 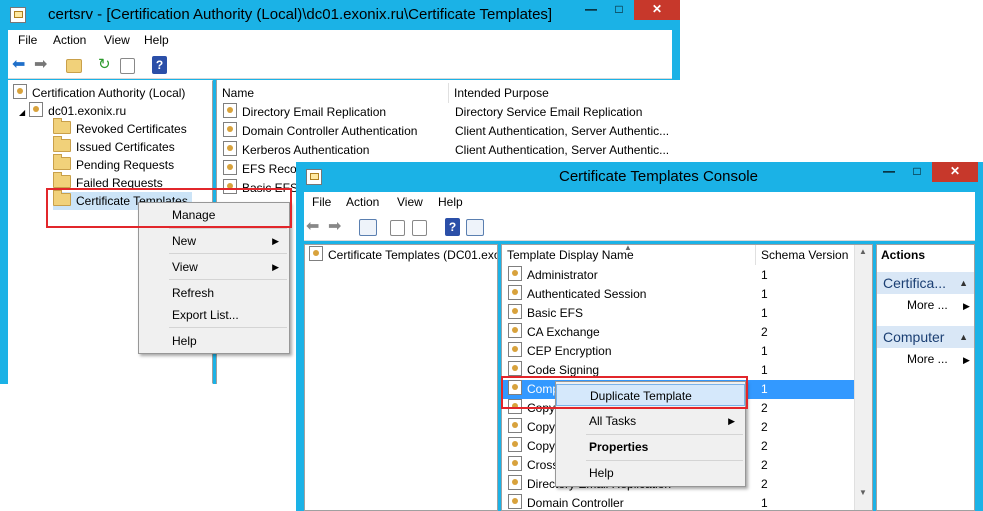 What do you see at coordinates (336, 150) in the screenshot?
I see `list-row-name: Kerberos Authentication` at bounding box center [336, 150].